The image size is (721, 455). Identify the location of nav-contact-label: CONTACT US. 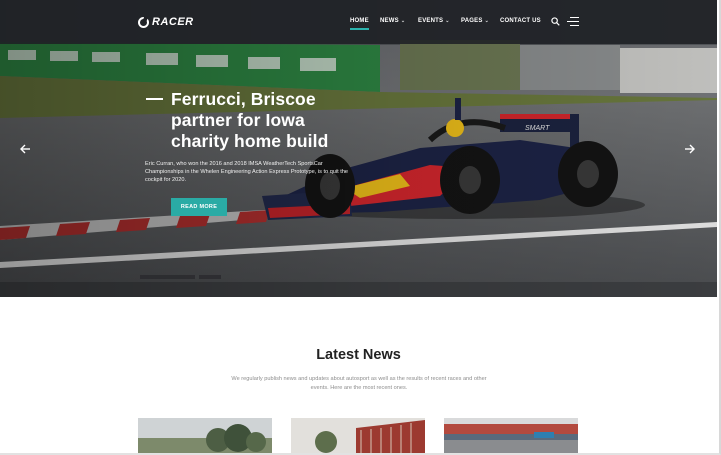
(520, 21).